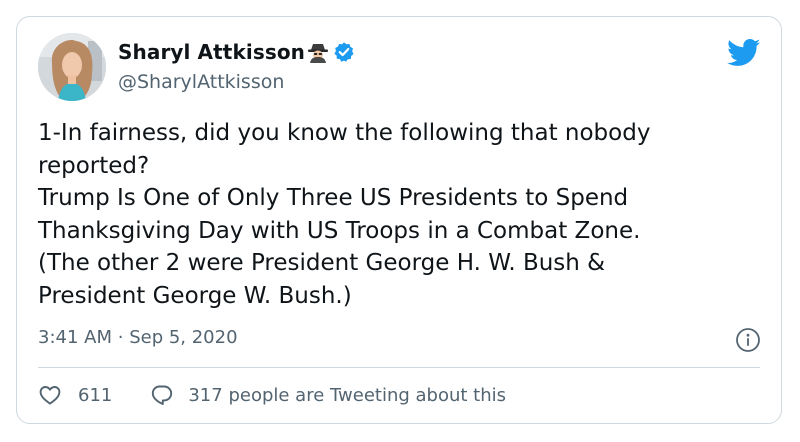 The width and height of the screenshot is (800, 442). What do you see at coordinates (211, 52) in the screenshot?
I see `display-name: Sharyl Attkisson` at bounding box center [211, 52].